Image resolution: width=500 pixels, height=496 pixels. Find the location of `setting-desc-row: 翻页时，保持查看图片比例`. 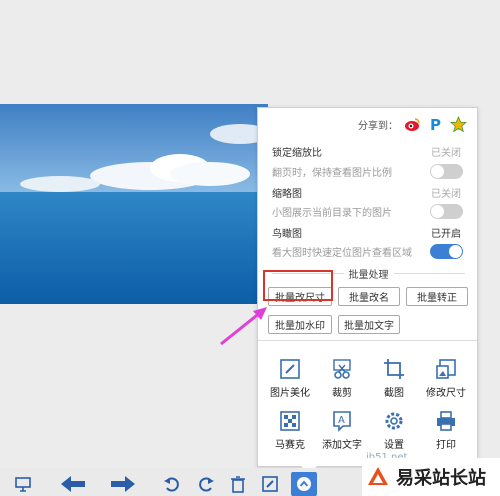

setting-desc-row: 翻页时，保持查看图片比例 is located at coordinates (368, 171).